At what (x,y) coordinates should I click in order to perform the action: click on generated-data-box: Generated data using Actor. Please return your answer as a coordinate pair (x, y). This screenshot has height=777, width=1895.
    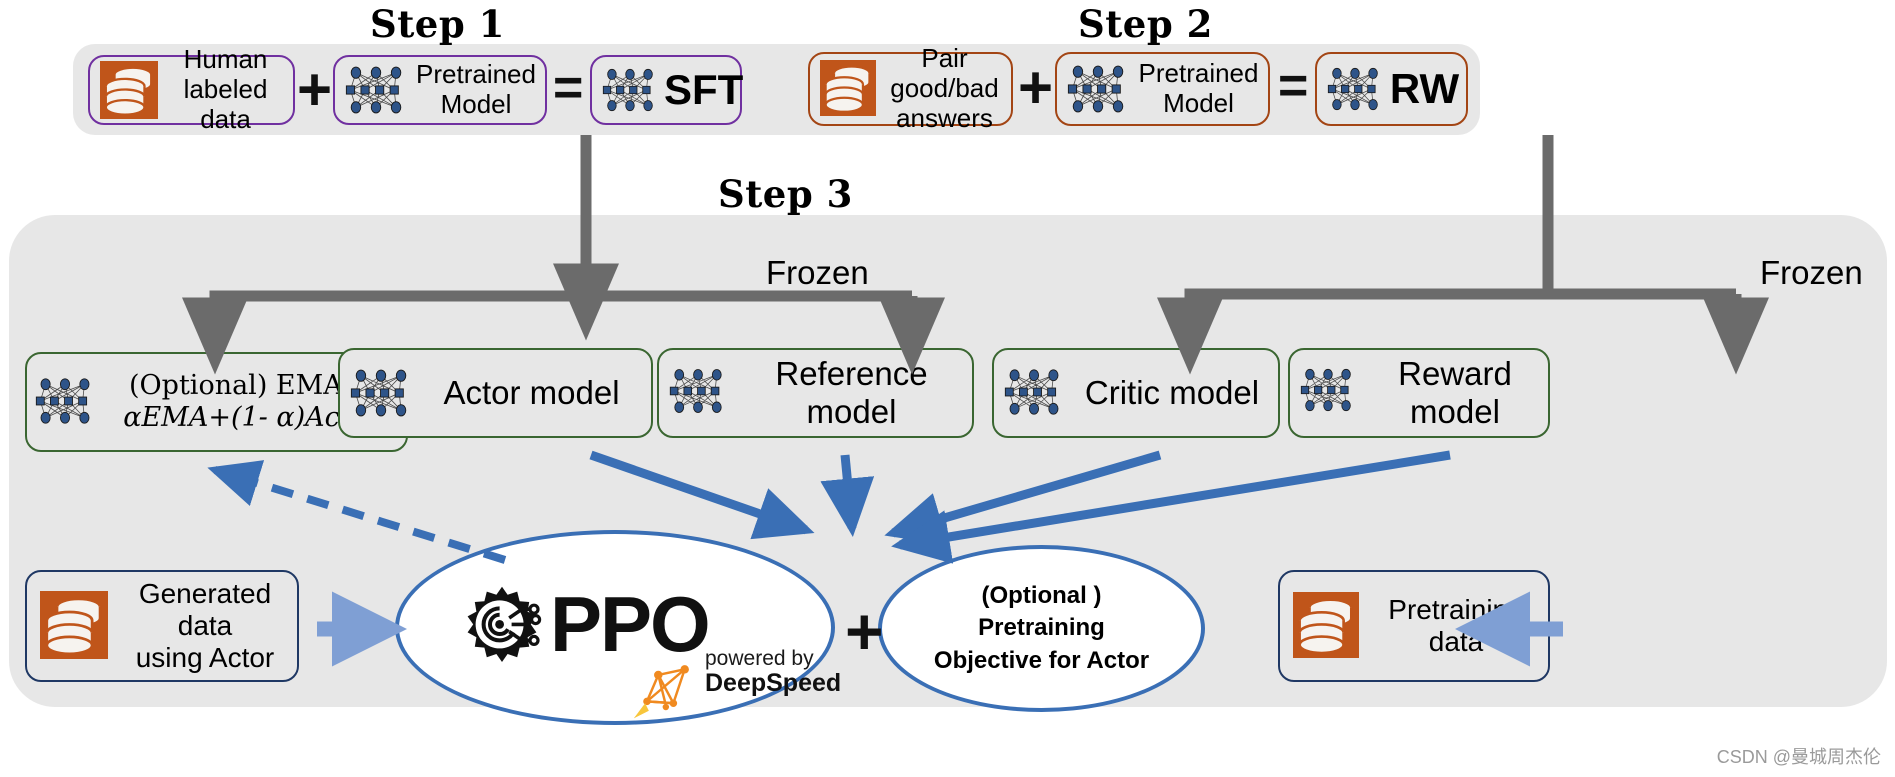
    Looking at the image, I should click on (162, 626).